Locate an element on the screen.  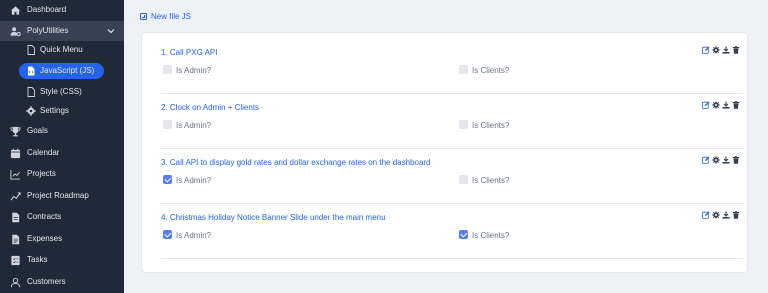
sidebar-item-dashboard: Dashboard is located at coordinates (62, 10).